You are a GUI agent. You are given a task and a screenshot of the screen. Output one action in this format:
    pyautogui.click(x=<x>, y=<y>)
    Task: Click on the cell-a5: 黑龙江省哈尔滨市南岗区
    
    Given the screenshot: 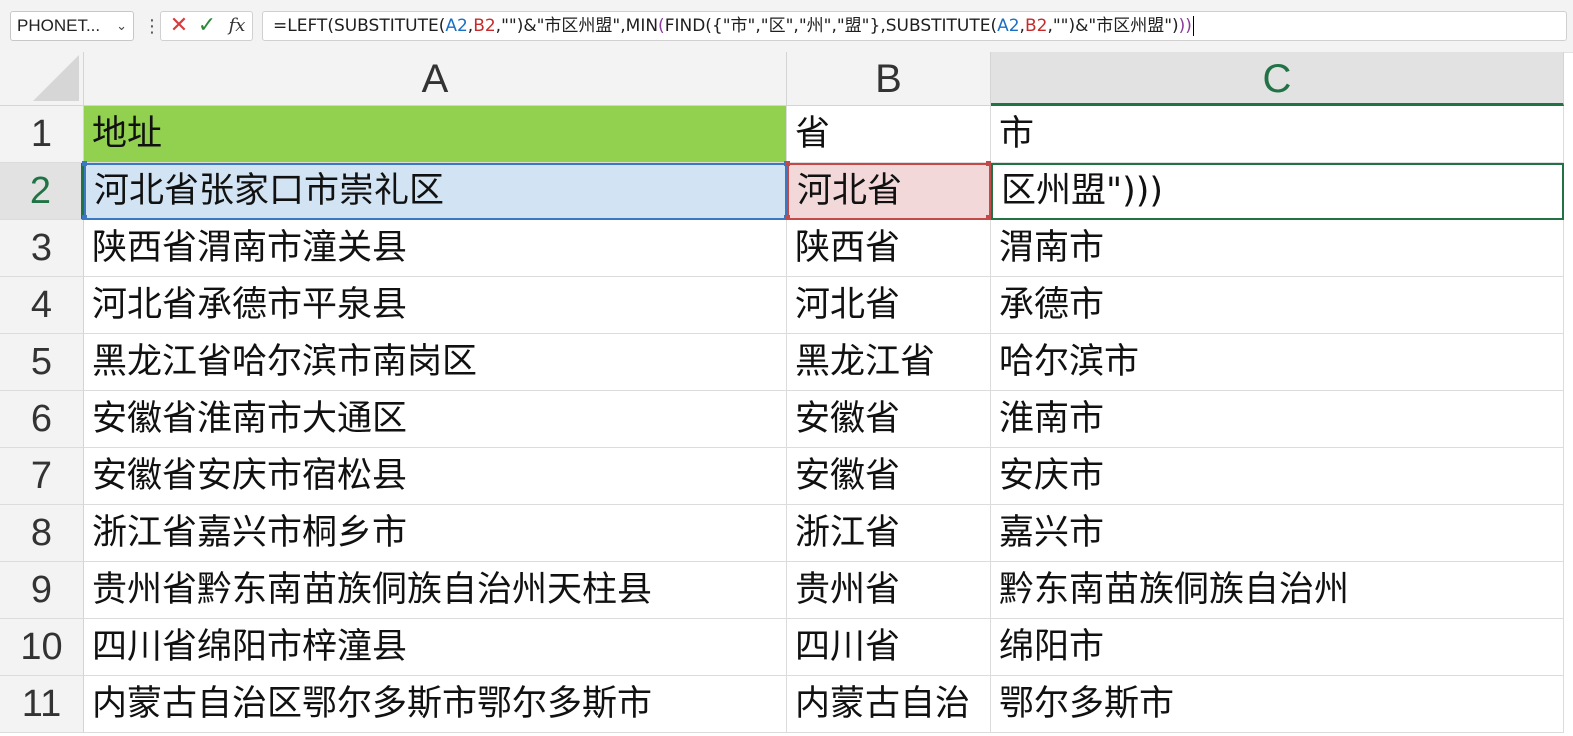 What is the action you would take?
    pyautogui.click(x=435, y=362)
    